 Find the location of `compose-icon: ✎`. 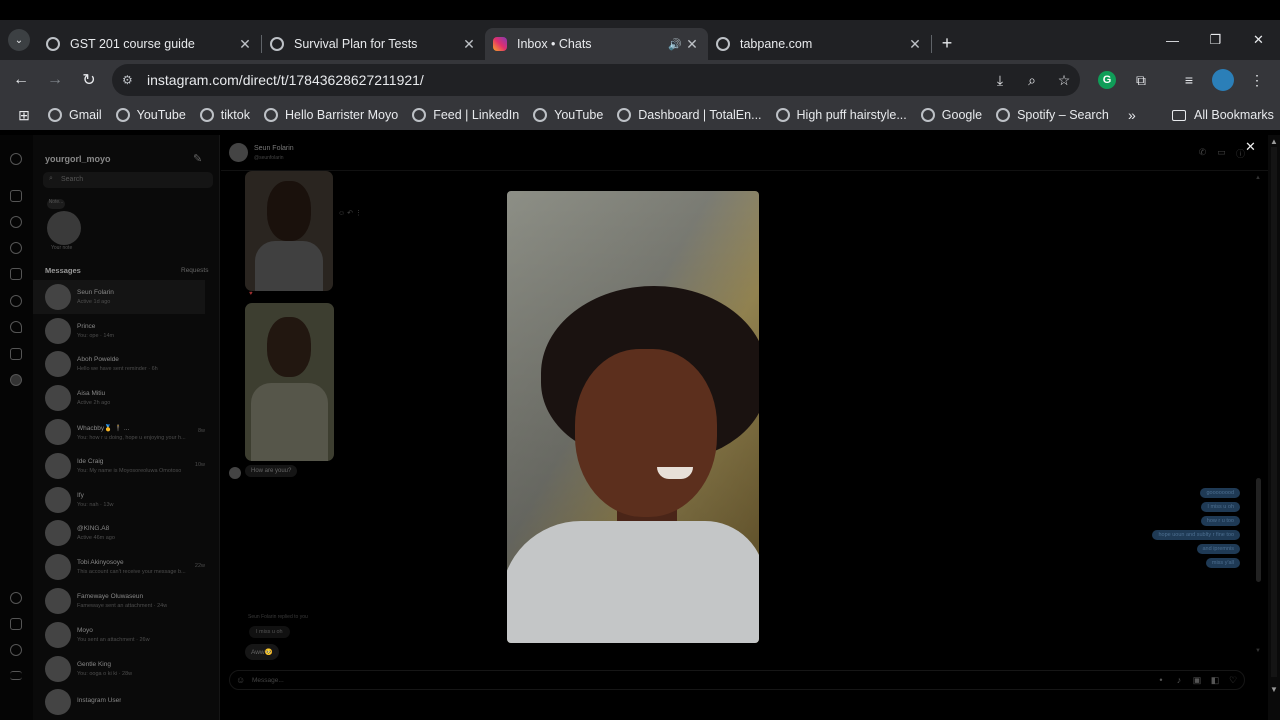

compose-icon: ✎ is located at coordinates (197, 158).